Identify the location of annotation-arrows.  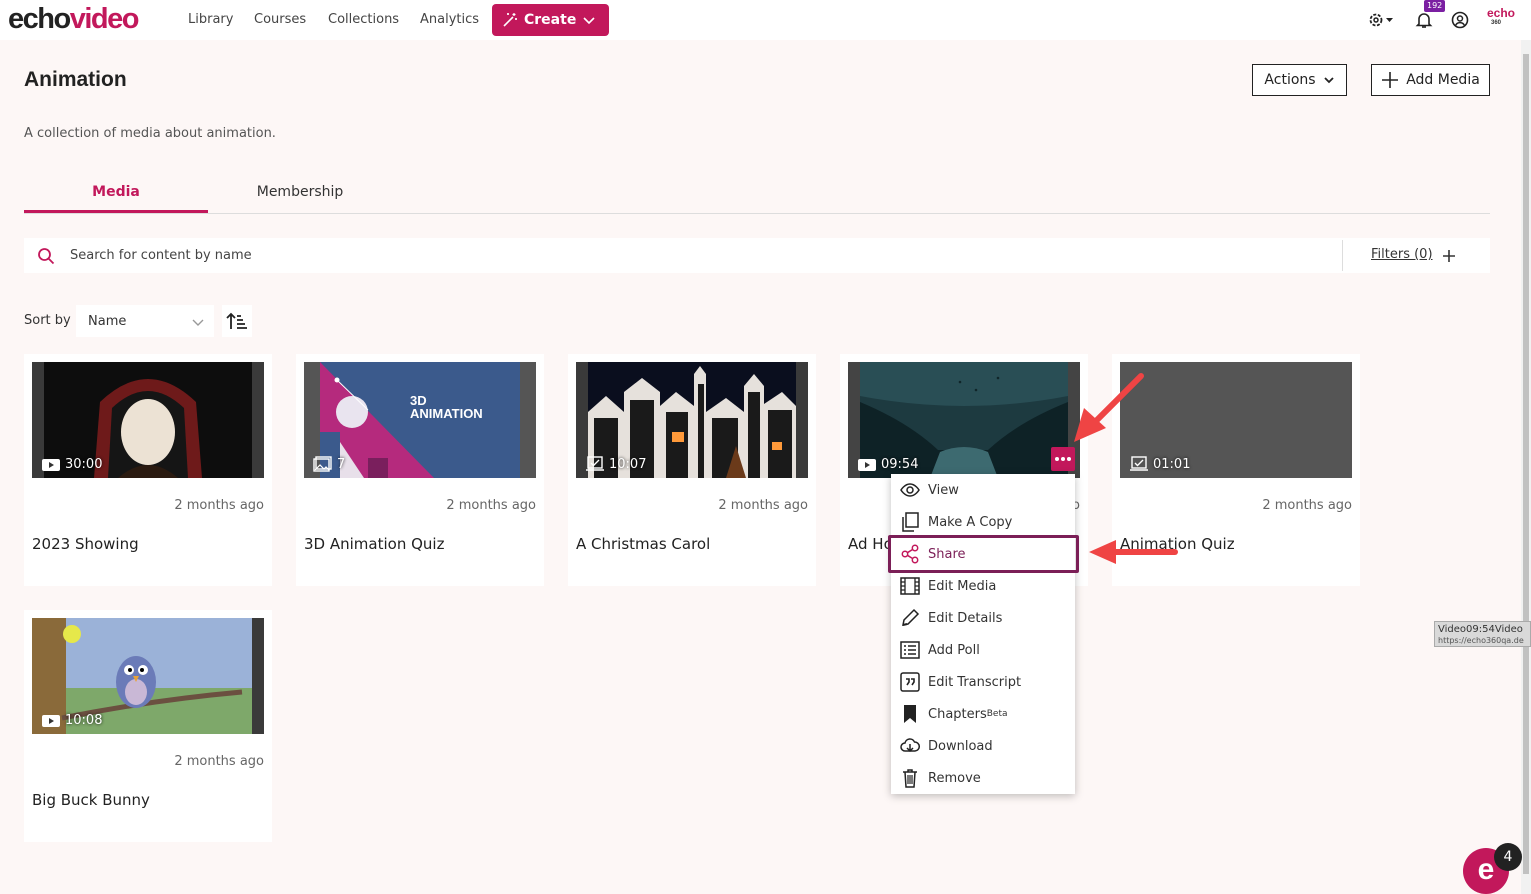
(1126, 468).